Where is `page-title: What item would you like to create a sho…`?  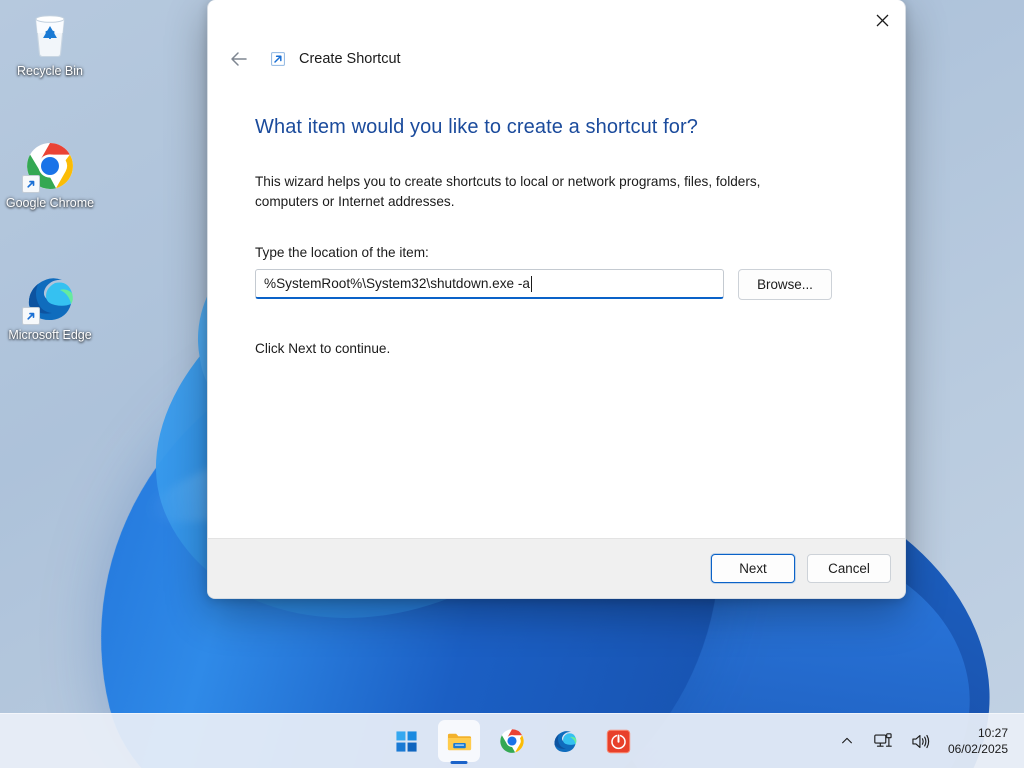 page-title: What item would you like to create a sho… is located at coordinates (476, 127).